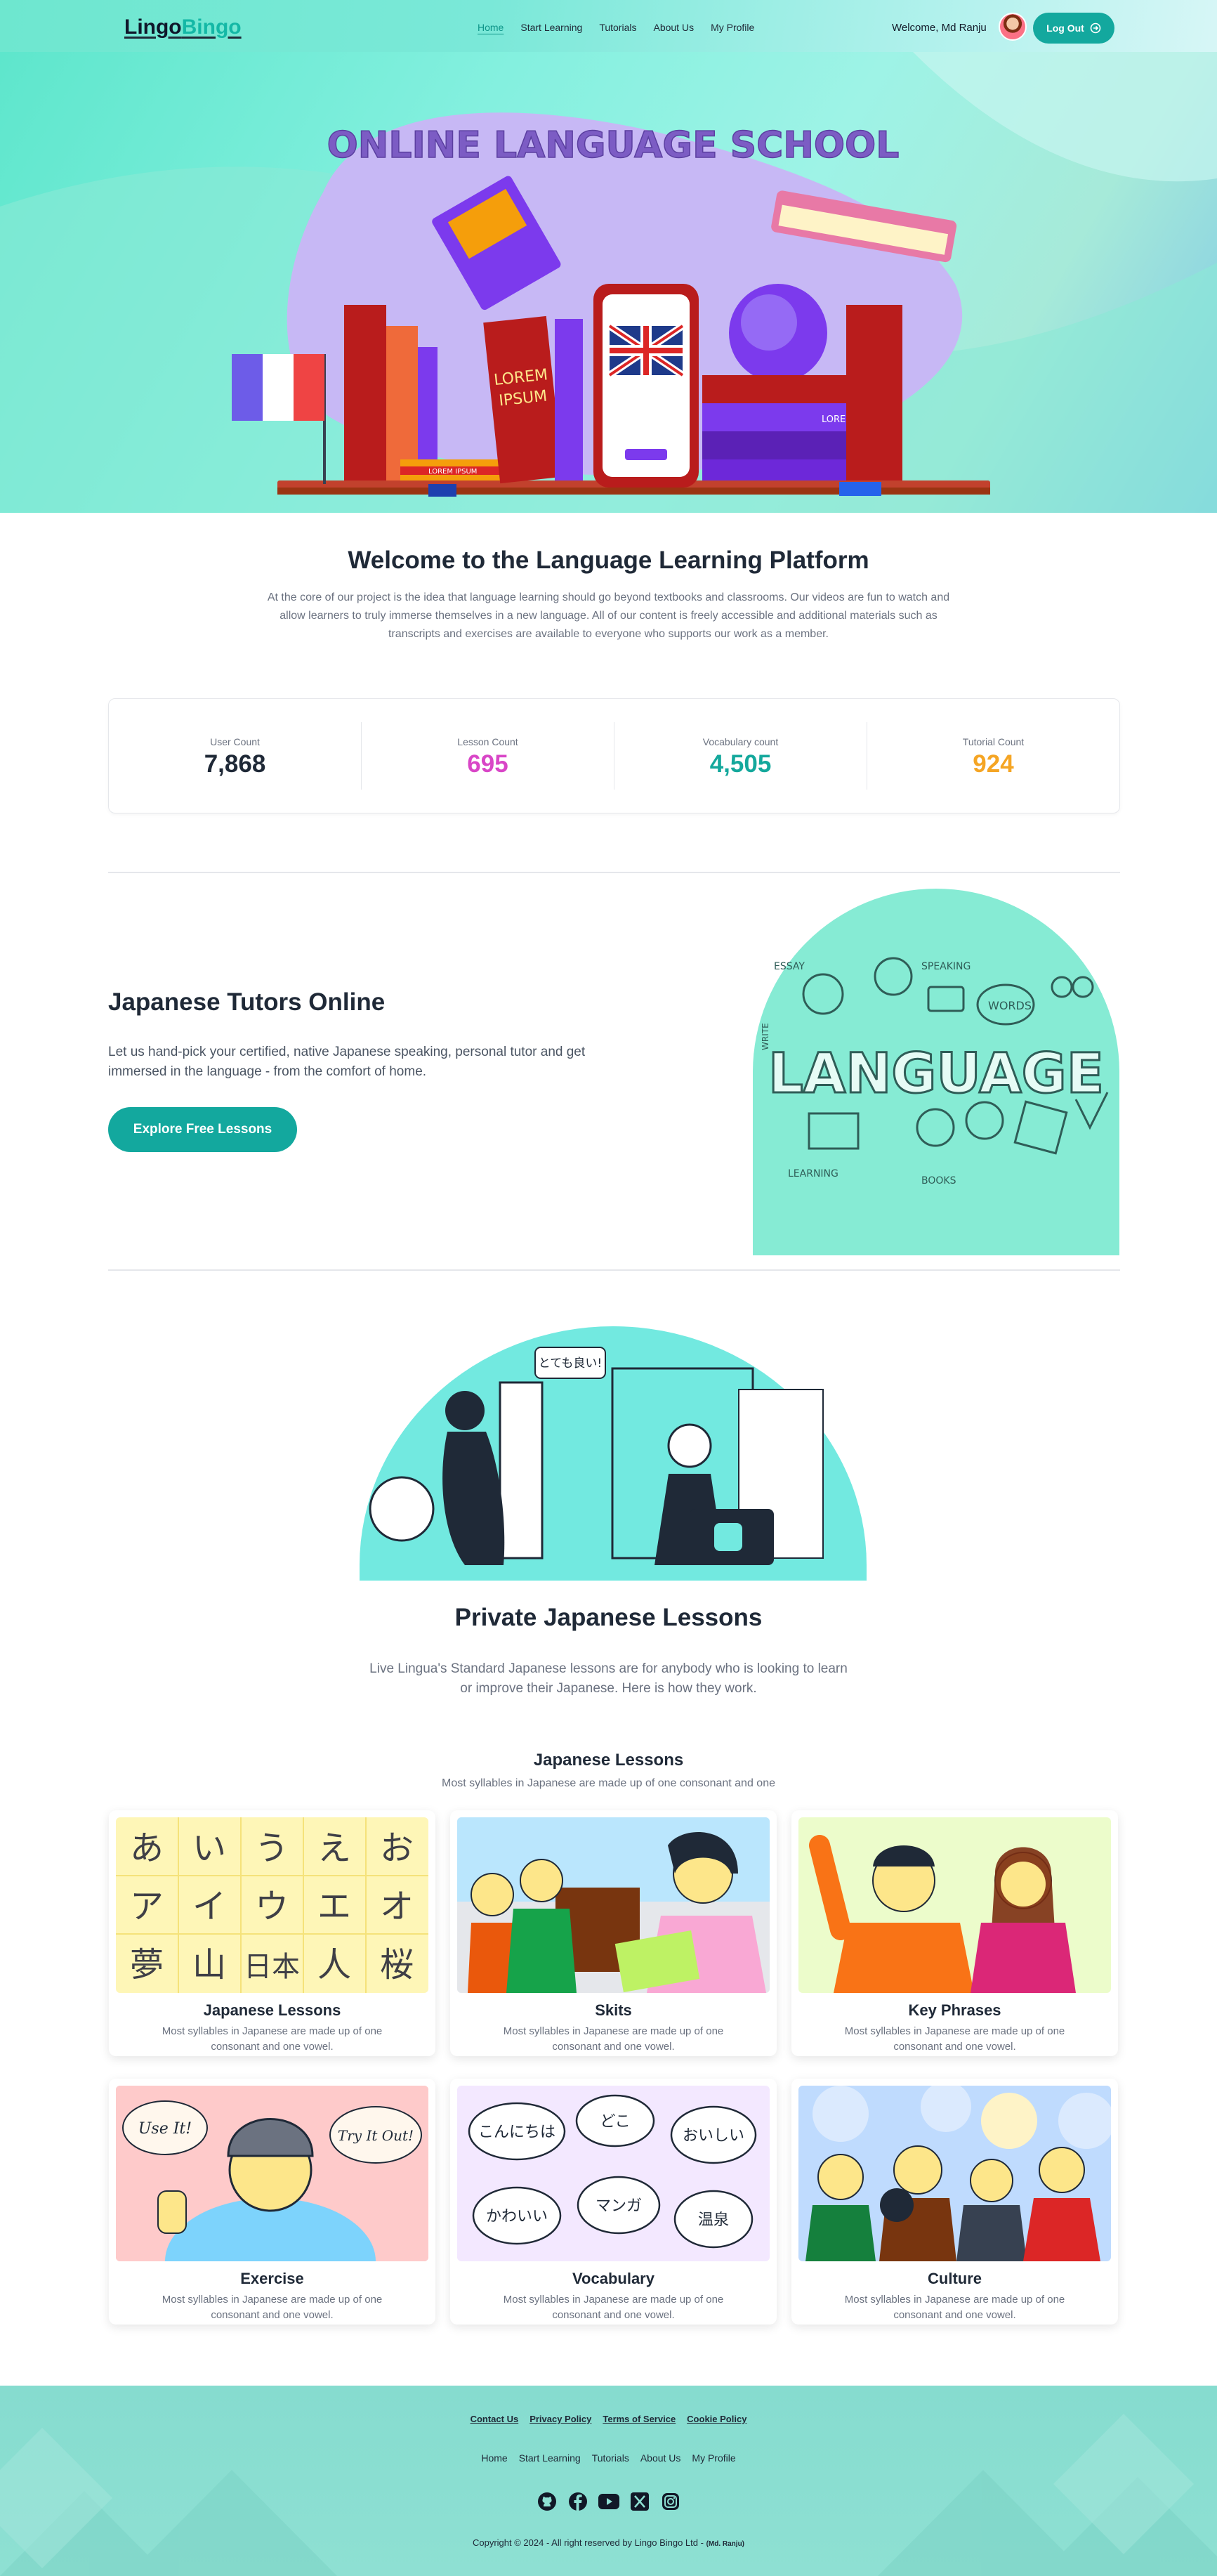 The width and height of the screenshot is (1217, 2576). Describe the element at coordinates (614, 2173) in the screenshot. I see `vocabulary-image: こんにちは どこ おいしい かわいい マンガ 温泉` at that location.